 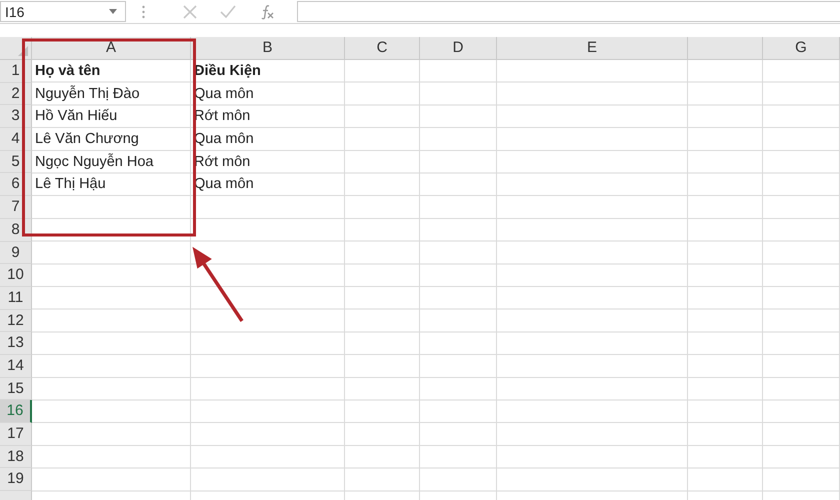 What do you see at coordinates (801, 48) in the screenshot?
I see `column-header: G` at bounding box center [801, 48].